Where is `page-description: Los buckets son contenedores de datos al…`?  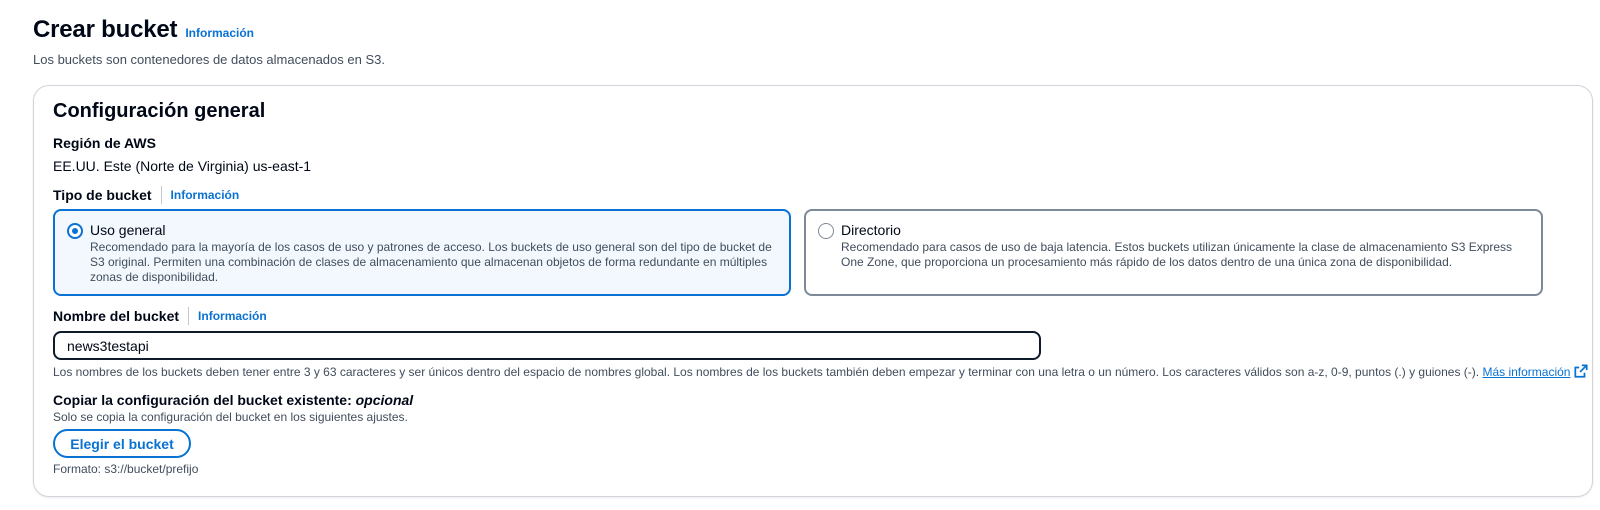
page-description: Los buckets son contenedores de datos al… is located at coordinates (209, 59).